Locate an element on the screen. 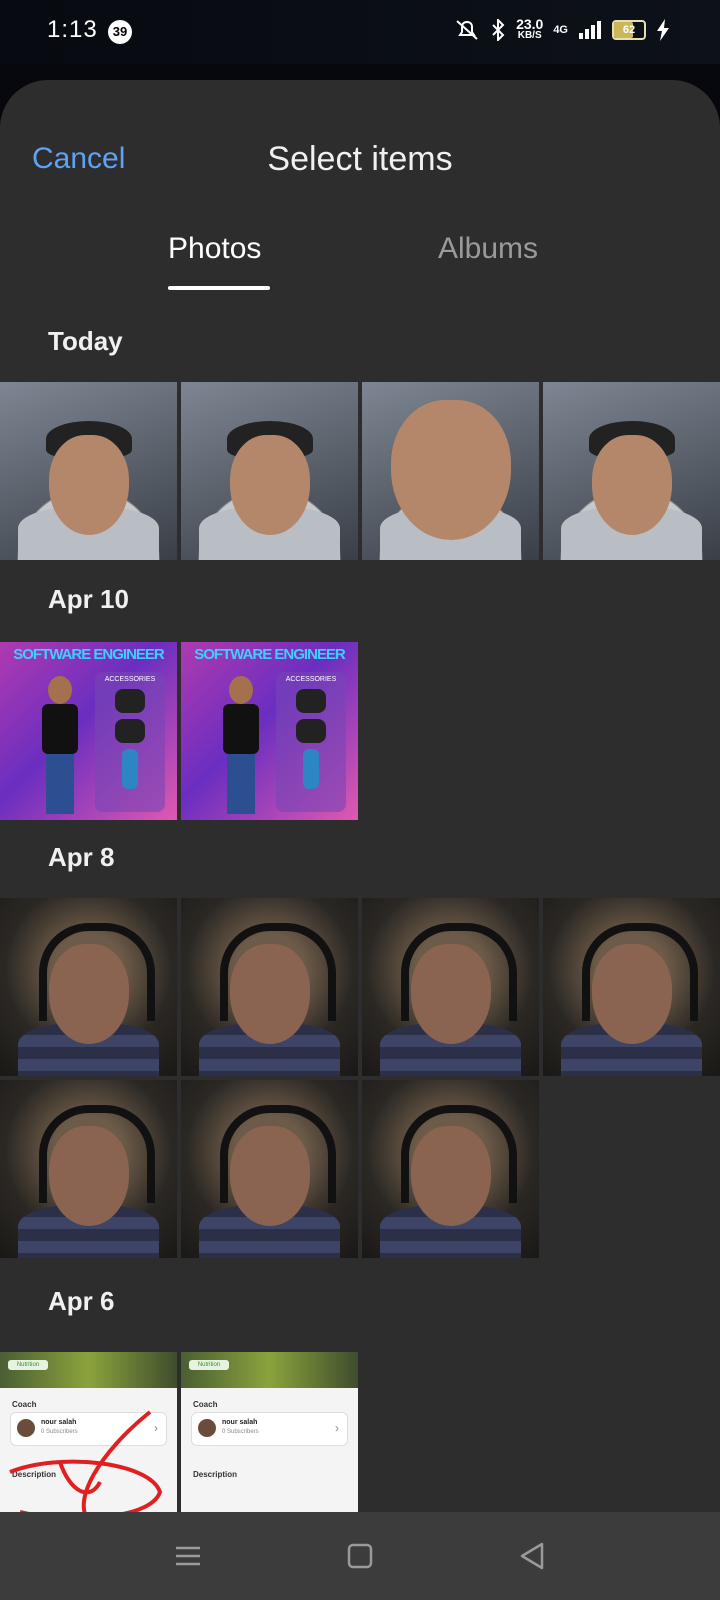 This screenshot has height=1600, width=720. battery-level: 62 is located at coordinates (629, 30).